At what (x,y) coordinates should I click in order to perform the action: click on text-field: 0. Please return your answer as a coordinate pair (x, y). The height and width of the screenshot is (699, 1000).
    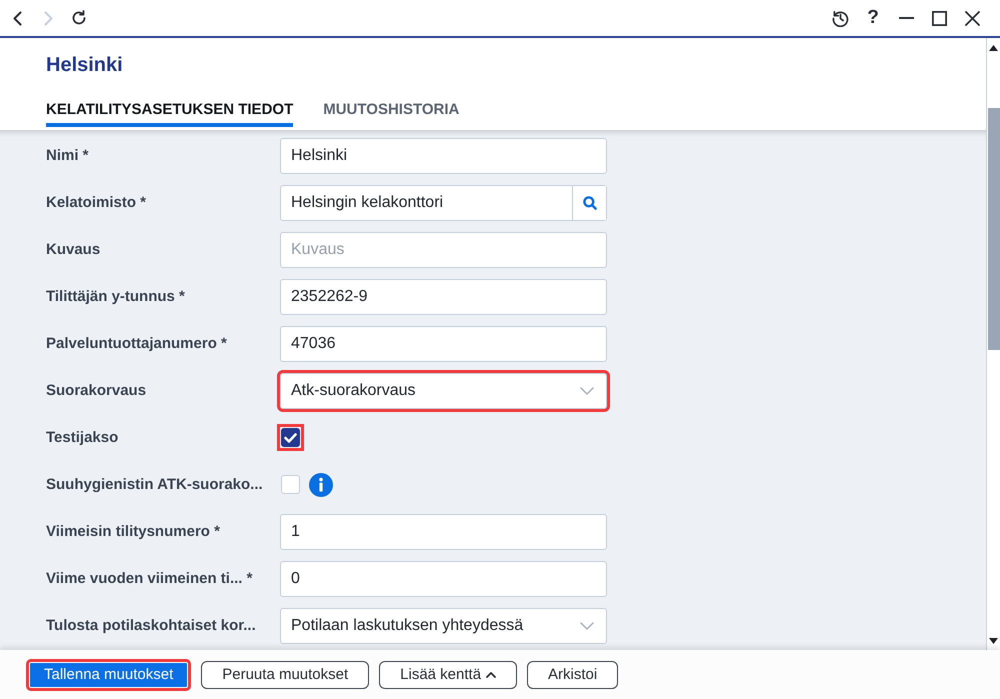
    Looking at the image, I should click on (443, 578).